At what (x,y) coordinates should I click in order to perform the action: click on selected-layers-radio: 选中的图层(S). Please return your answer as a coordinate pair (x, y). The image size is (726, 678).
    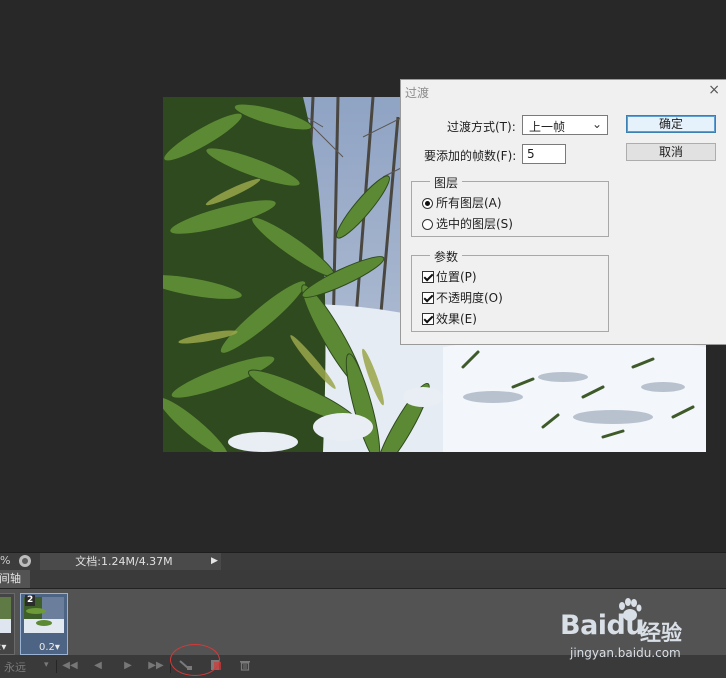
    Looking at the image, I should click on (467, 223).